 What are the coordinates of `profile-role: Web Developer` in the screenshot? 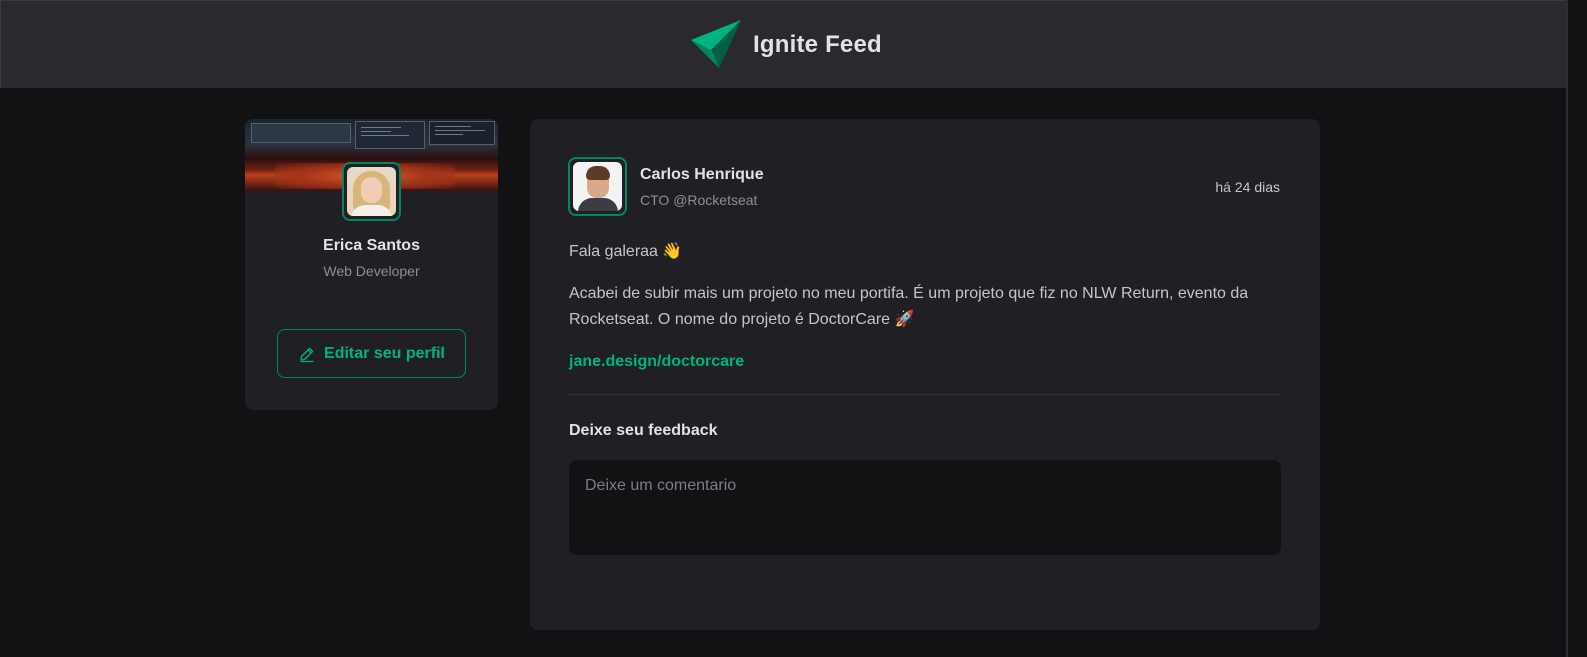 It's located at (371, 271).